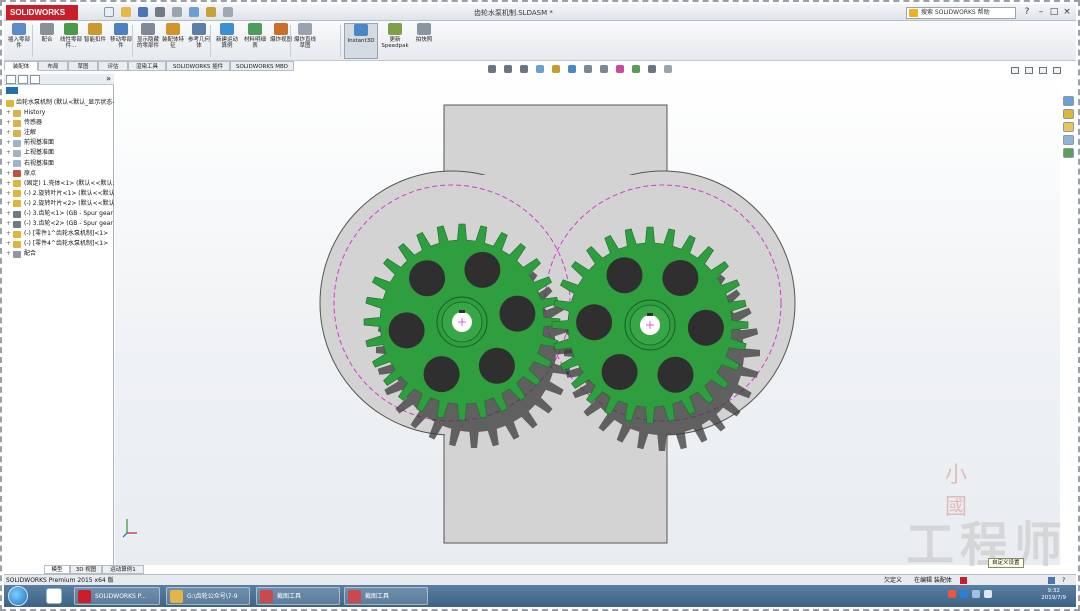 Image resolution: width=1080 pixels, height=611 pixels. What do you see at coordinates (59, 244) in the screenshot?
I see `tree-item: + (-) [零件4^齿轮水泵机制]<1>` at bounding box center [59, 244].